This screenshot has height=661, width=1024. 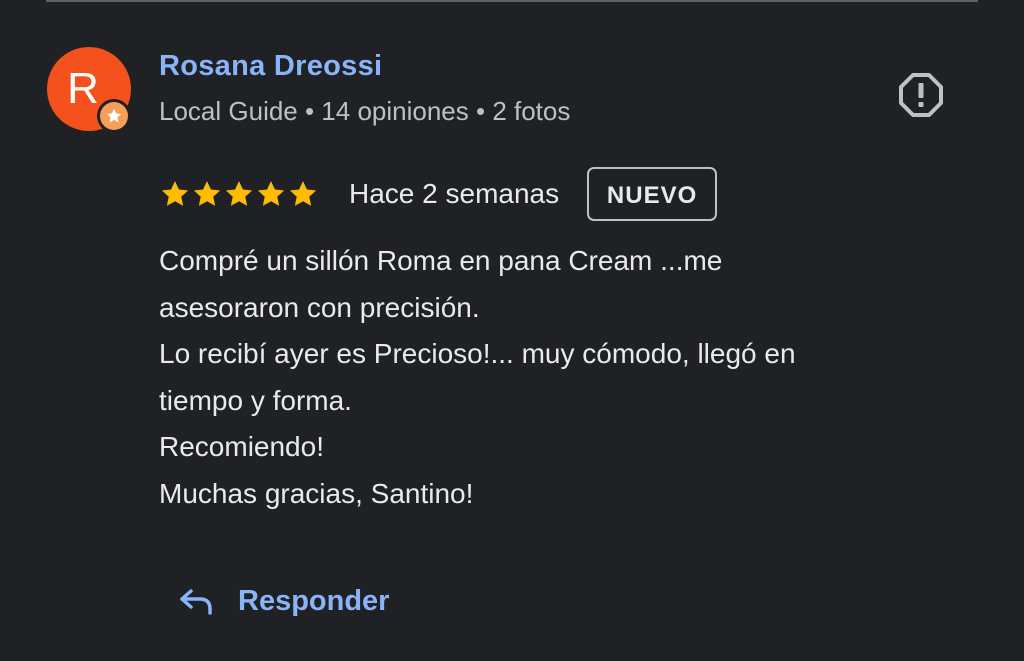 I want to click on report-icon, so click(x=921, y=95).